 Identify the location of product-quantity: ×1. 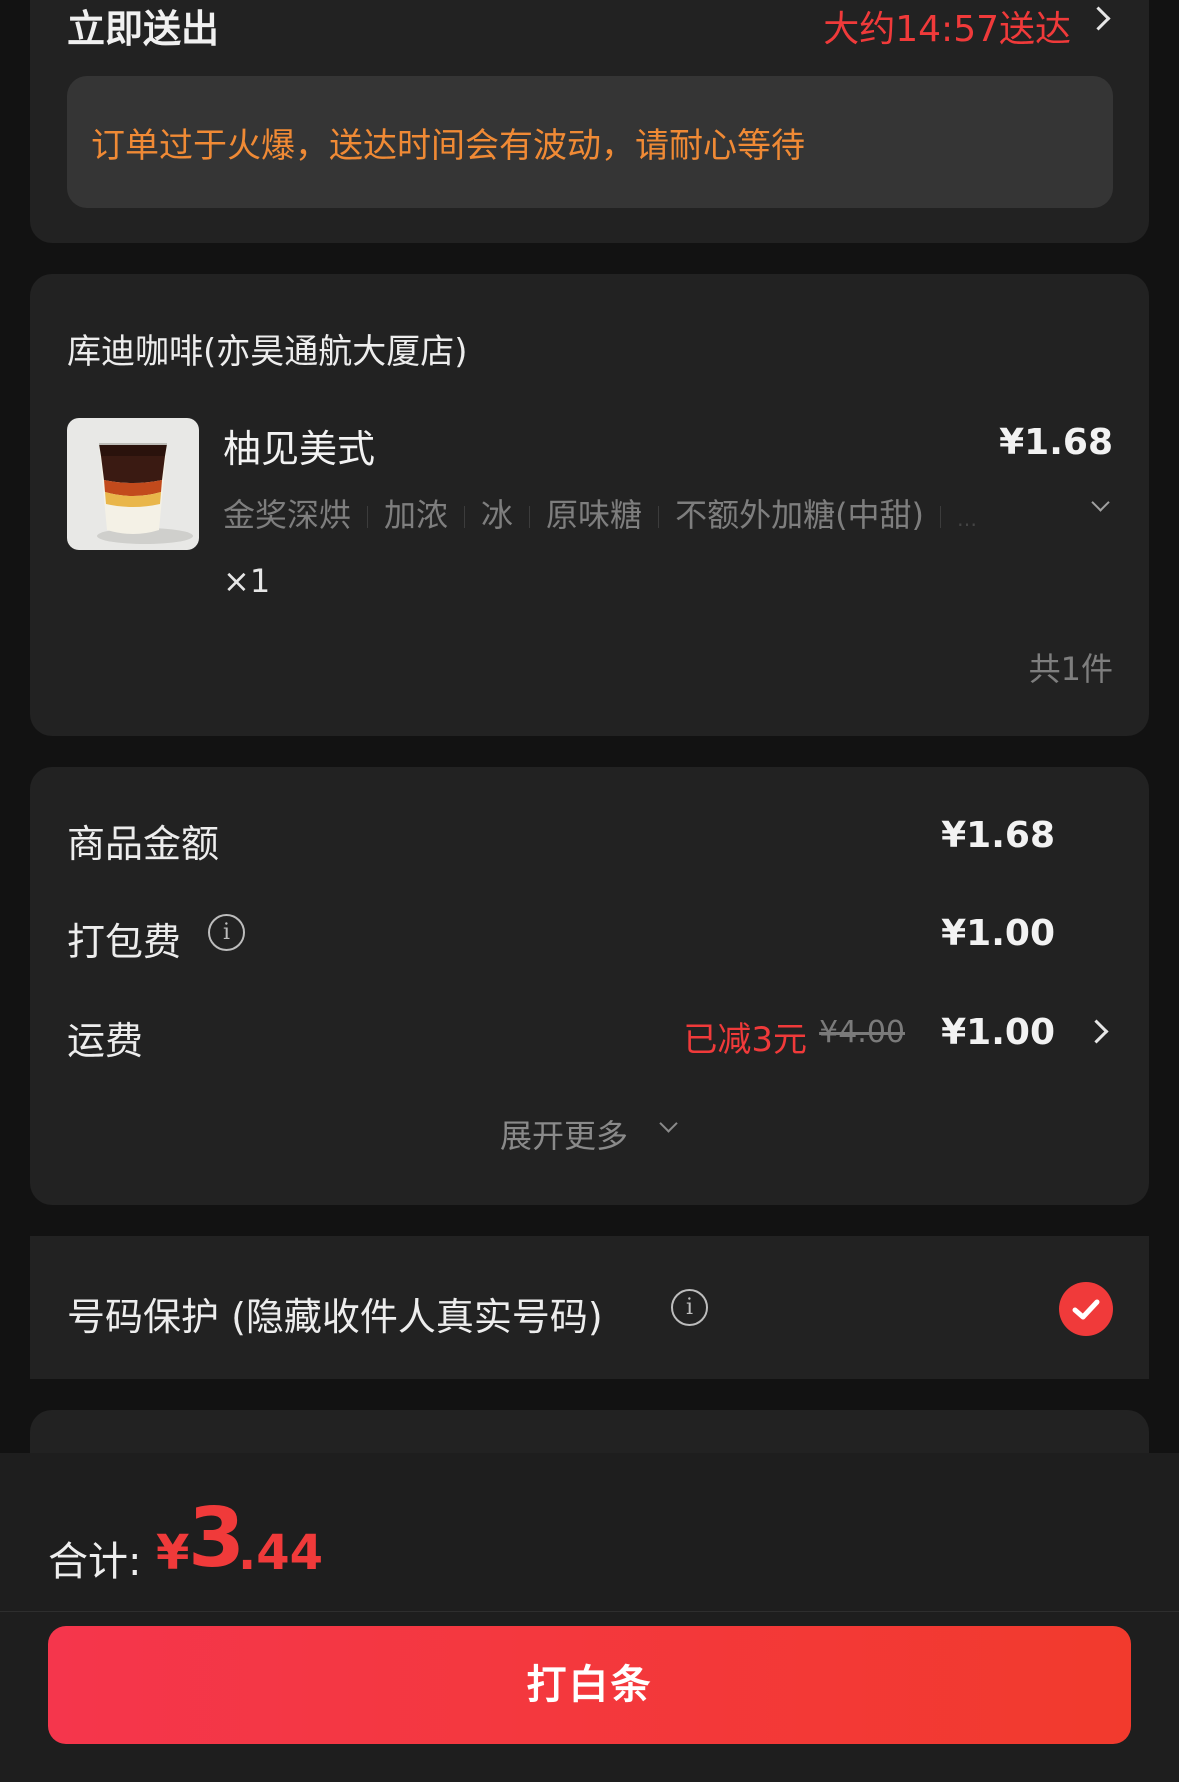
(247, 581).